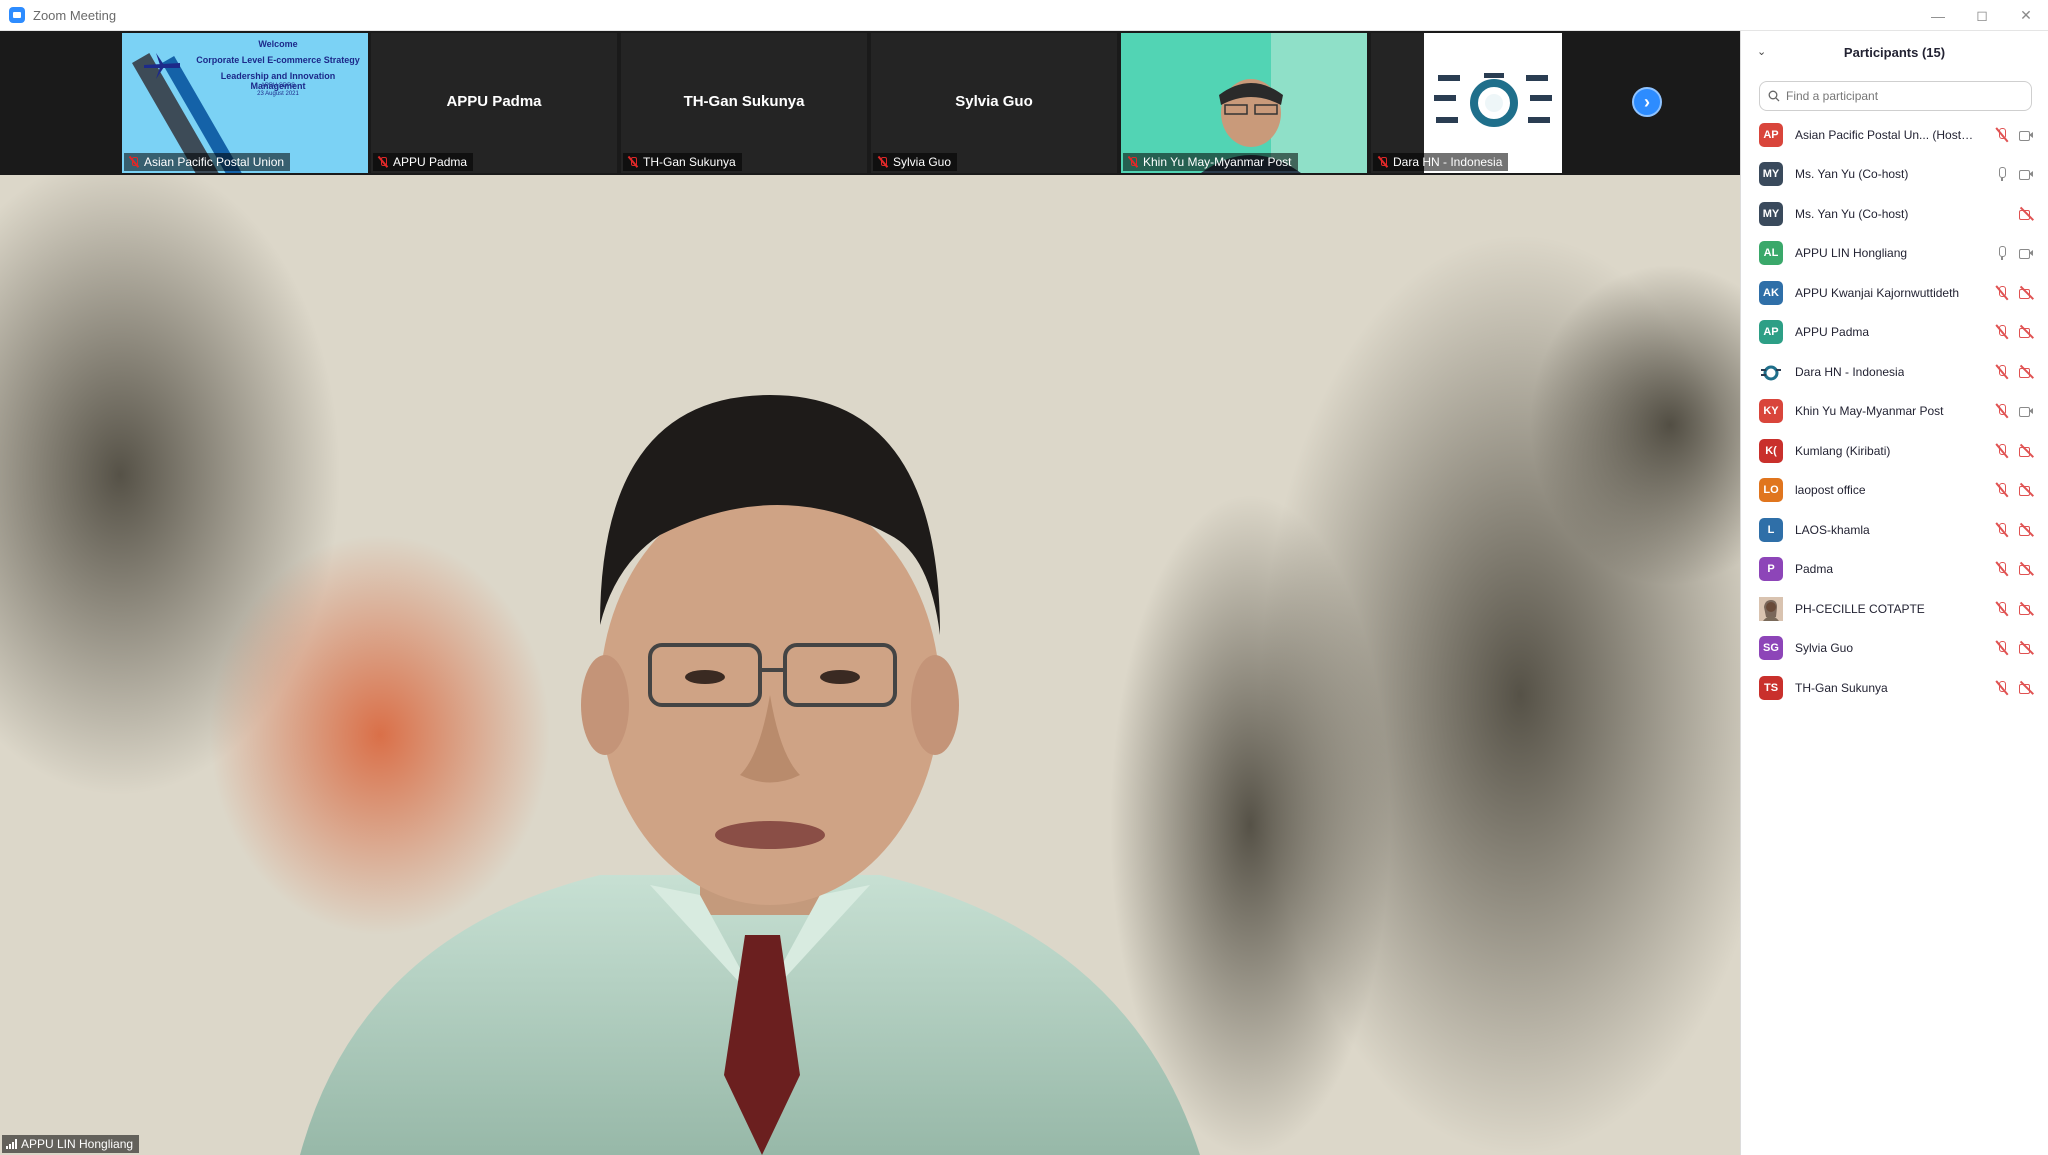 The image size is (2048, 1155). I want to click on participant-row: TS TH-Gan Sukunya, so click(1894, 688).